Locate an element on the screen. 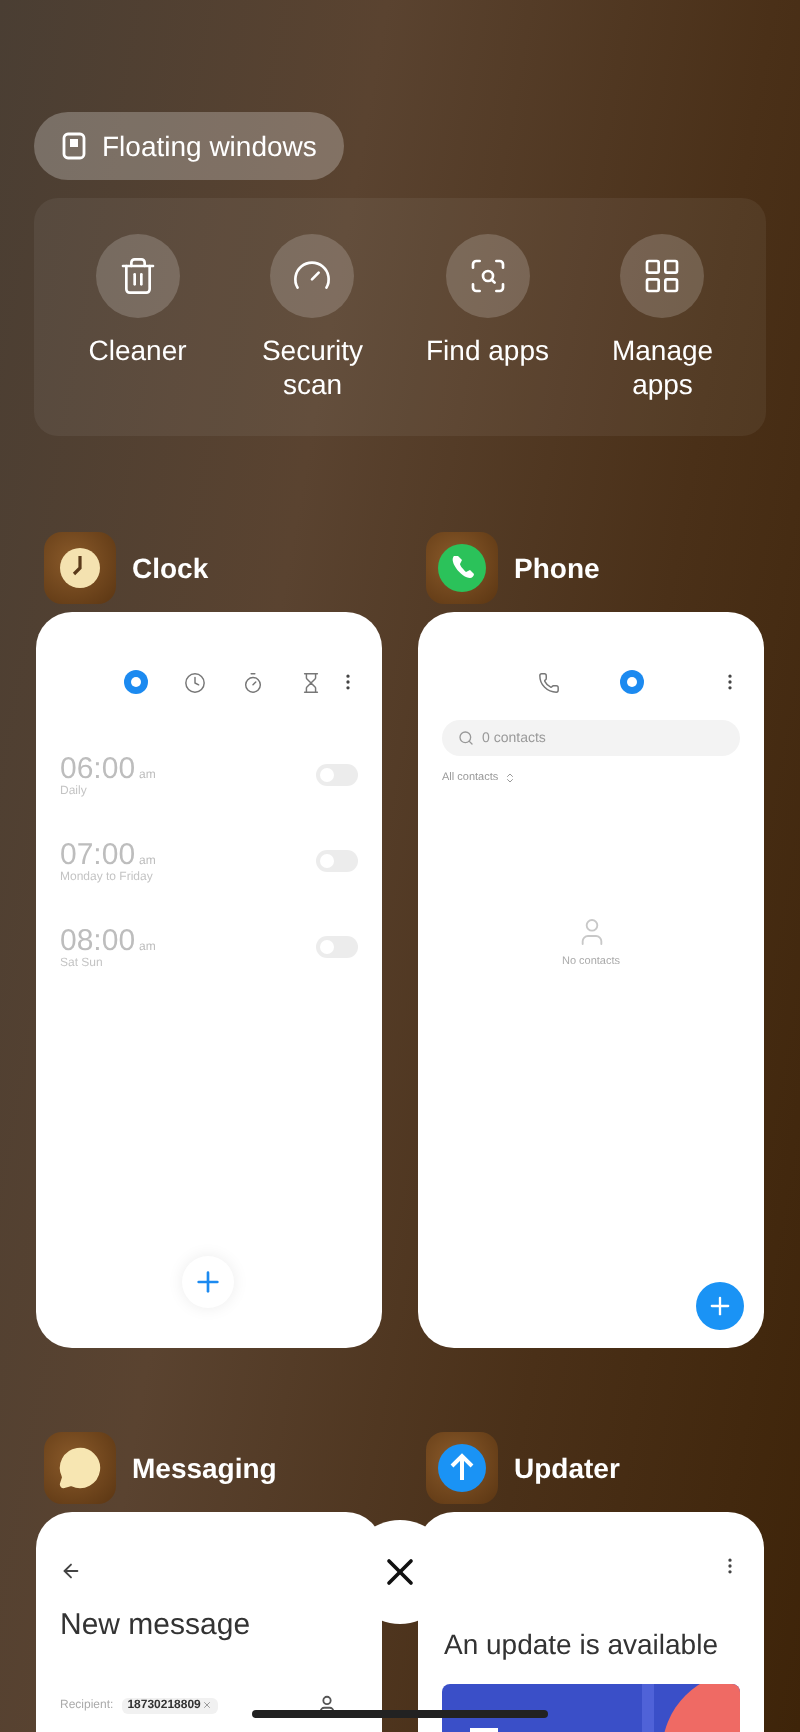  clock-tab is located at coordinates (195, 682).